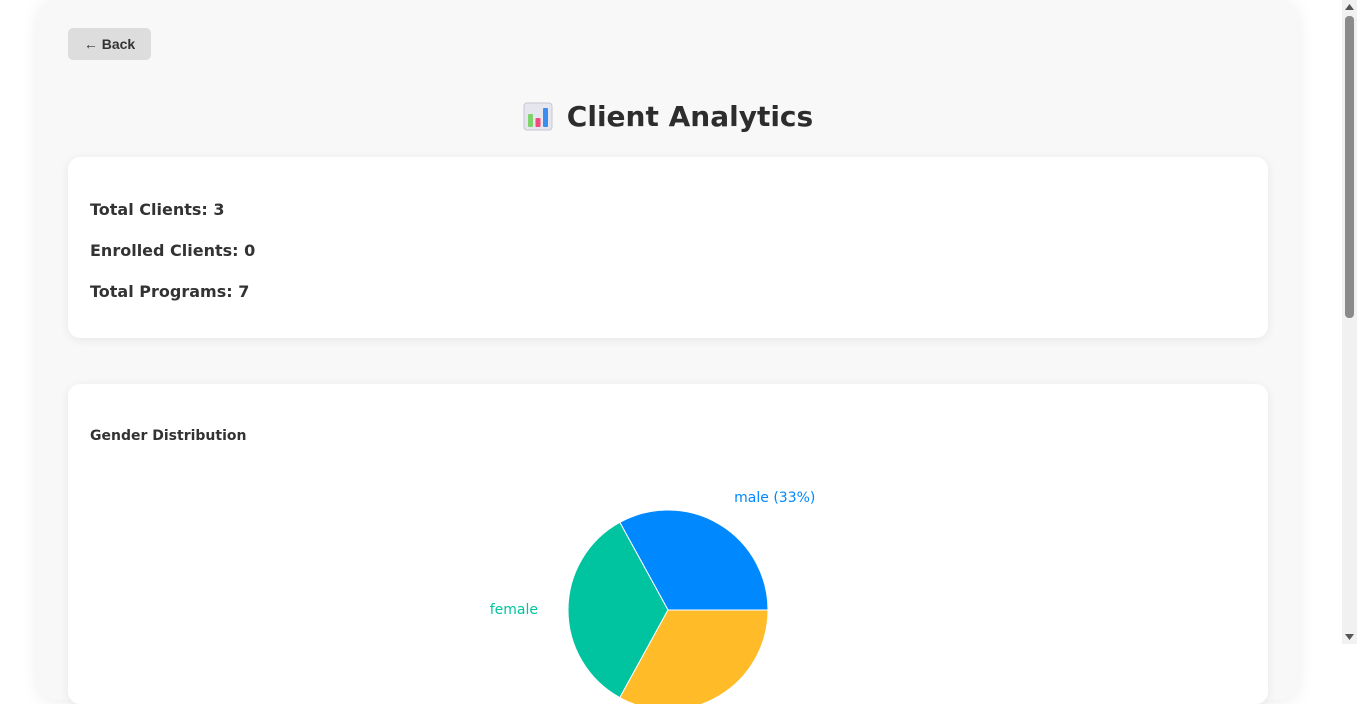  I want to click on gender-pie-chart: male (33%)femaleothe, so click(652, 597).